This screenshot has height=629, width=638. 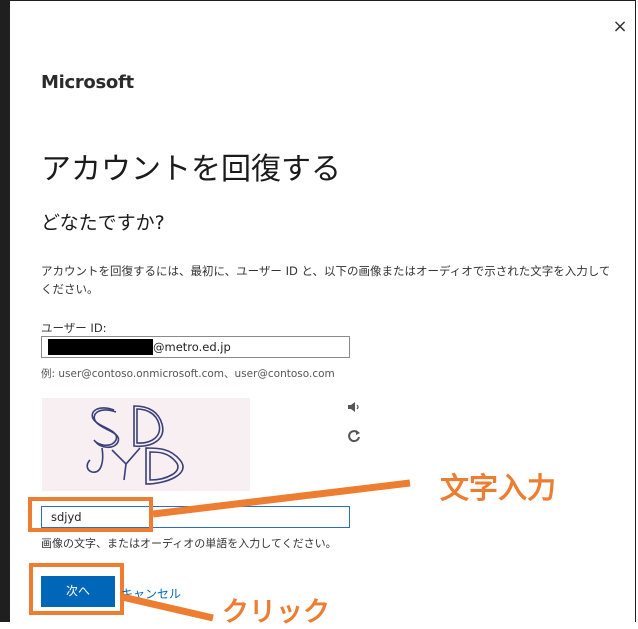 What do you see at coordinates (167, 607) in the screenshot?
I see `click-pointer-line` at bounding box center [167, 607].